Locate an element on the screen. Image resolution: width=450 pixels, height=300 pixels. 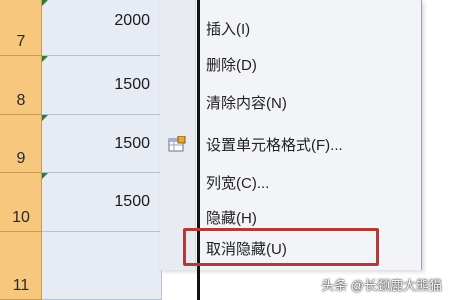
row-header-9: 9 is located at coordinates (21, 144).